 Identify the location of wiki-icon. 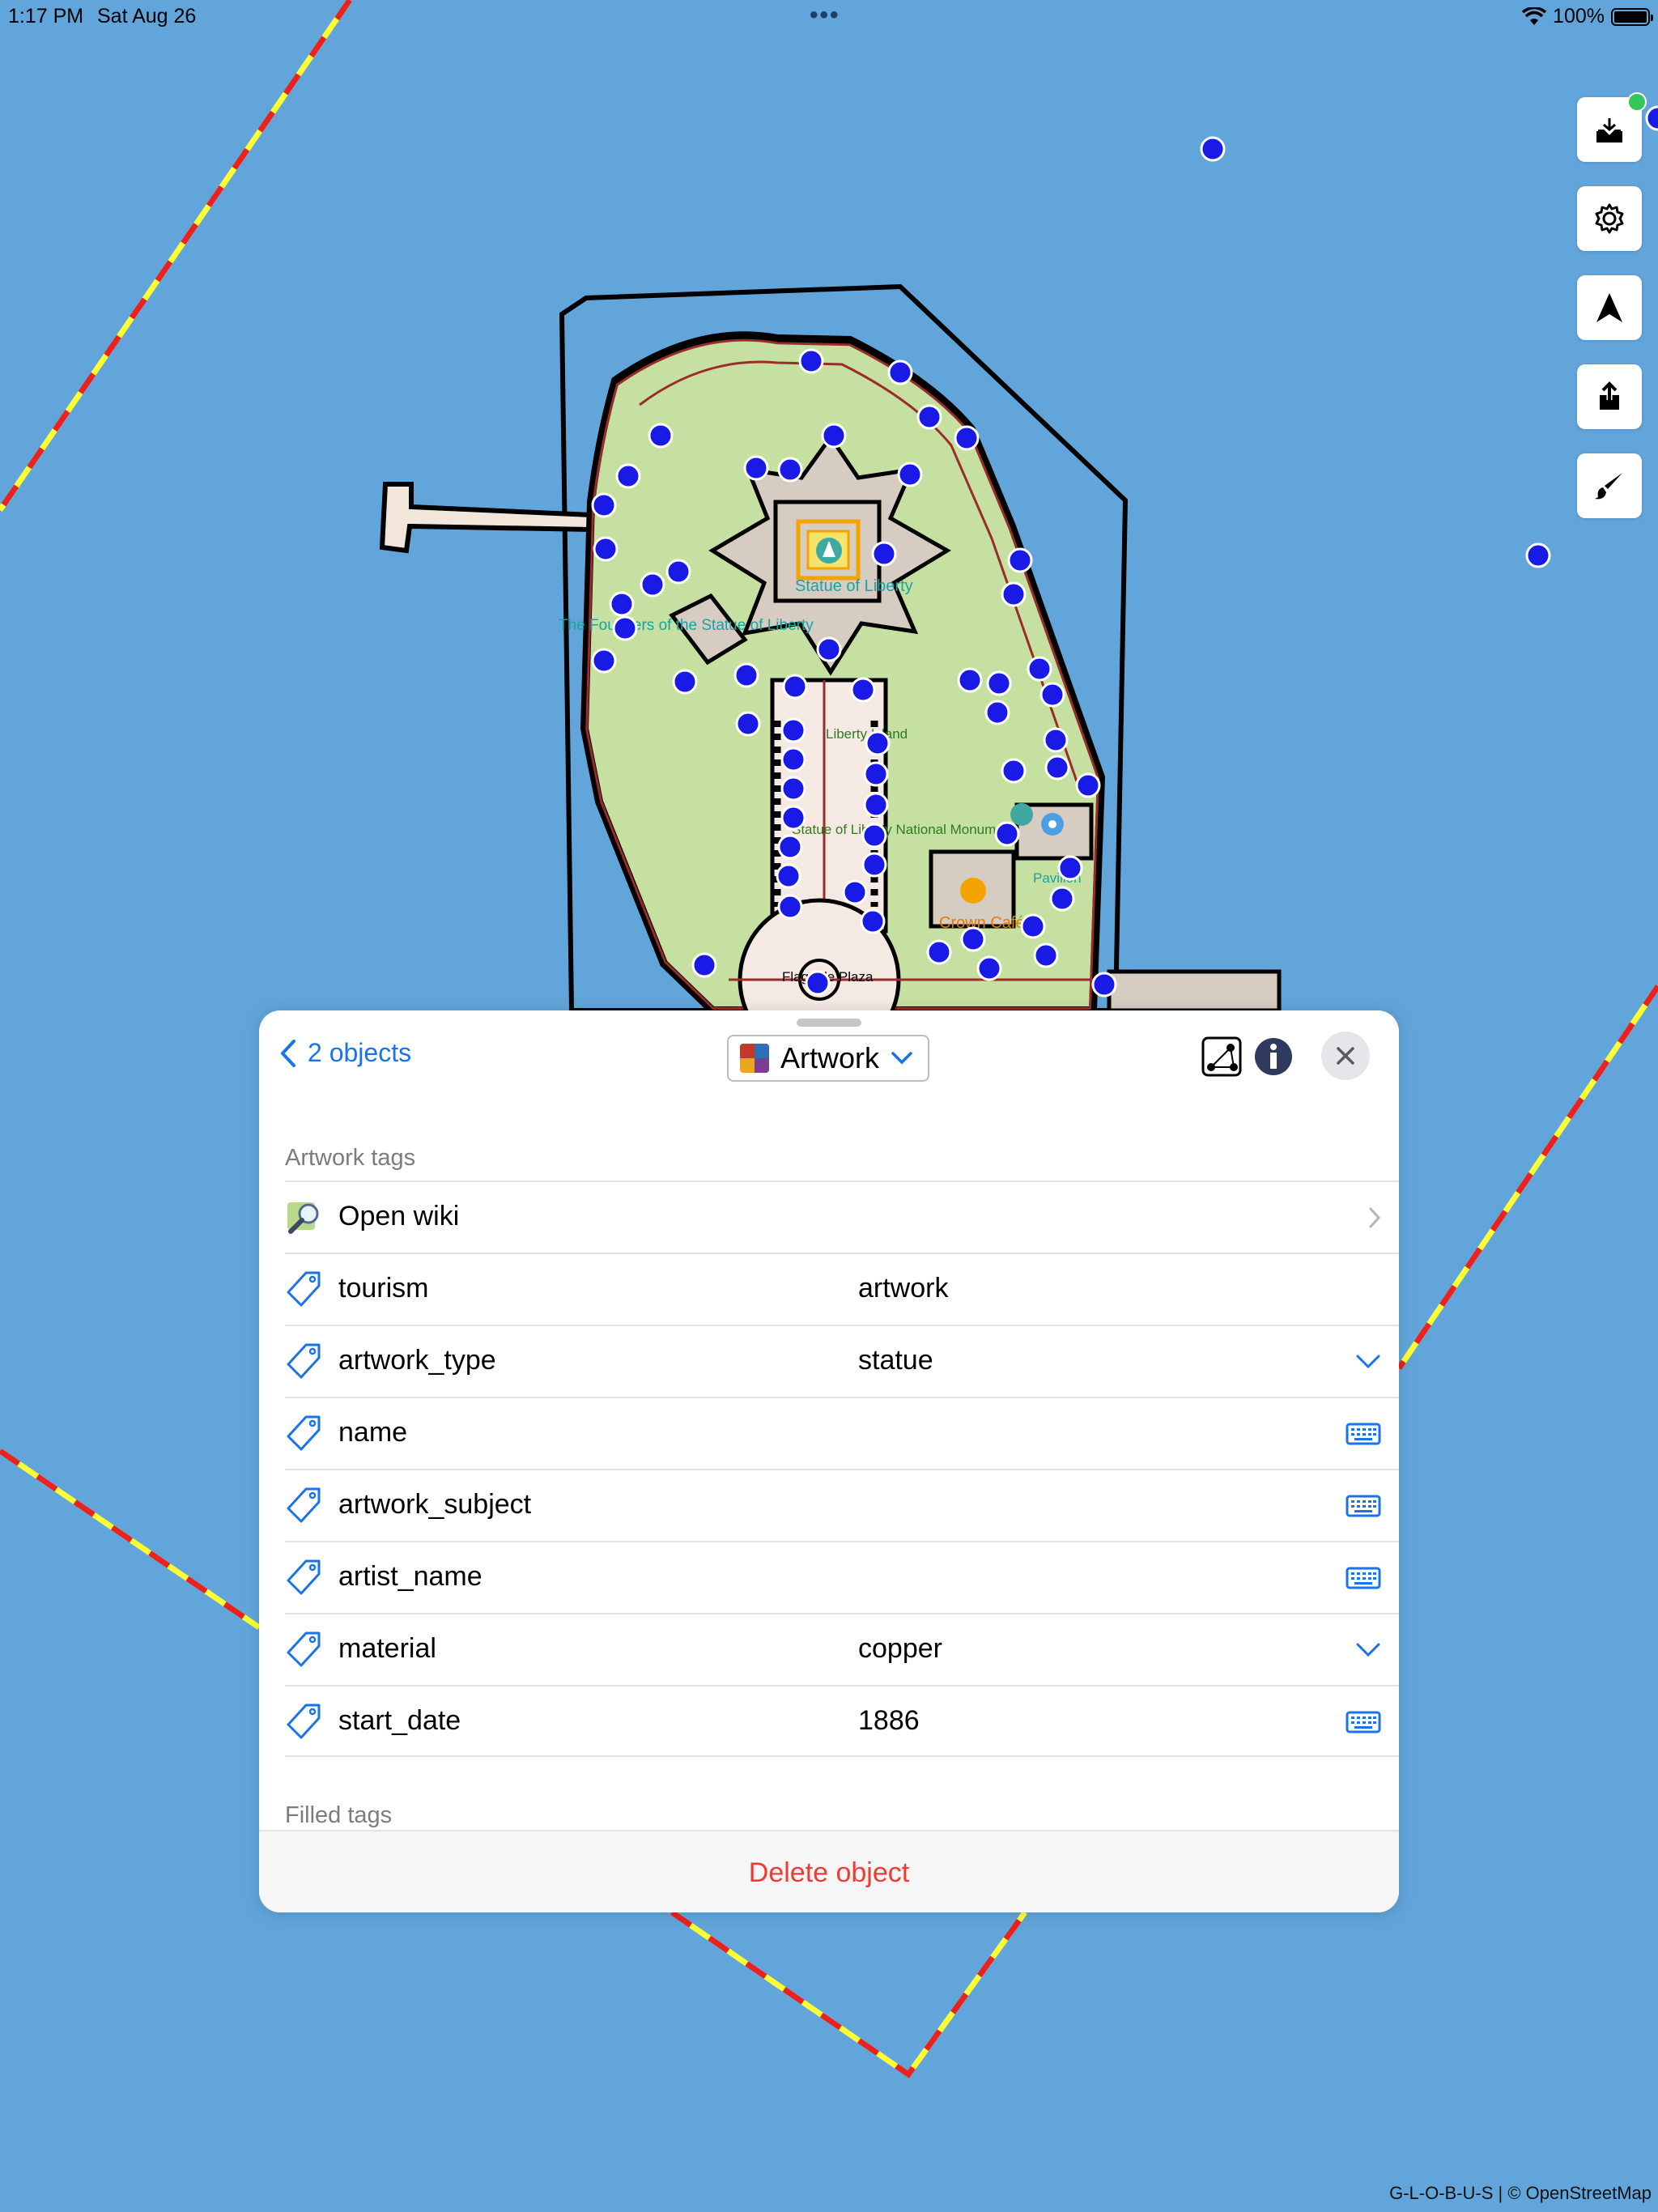
(304, 1218).